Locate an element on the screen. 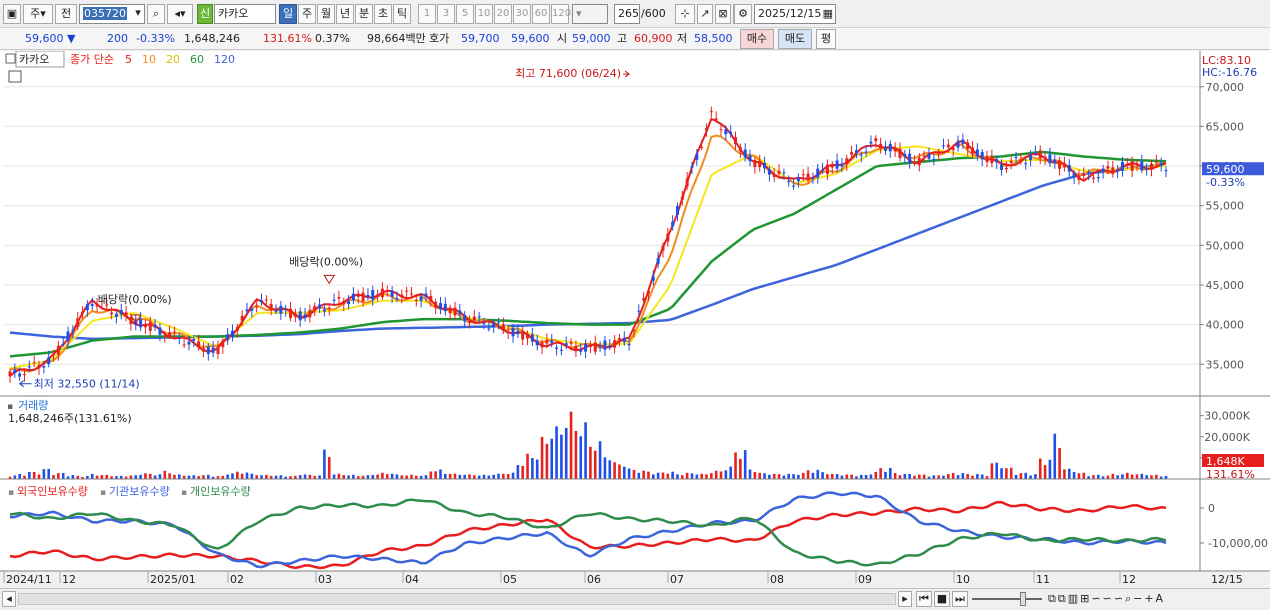 The height and width of the screenshot is (610, 1270). legend-ma-60: 60 is located at coordinates (197, 59).